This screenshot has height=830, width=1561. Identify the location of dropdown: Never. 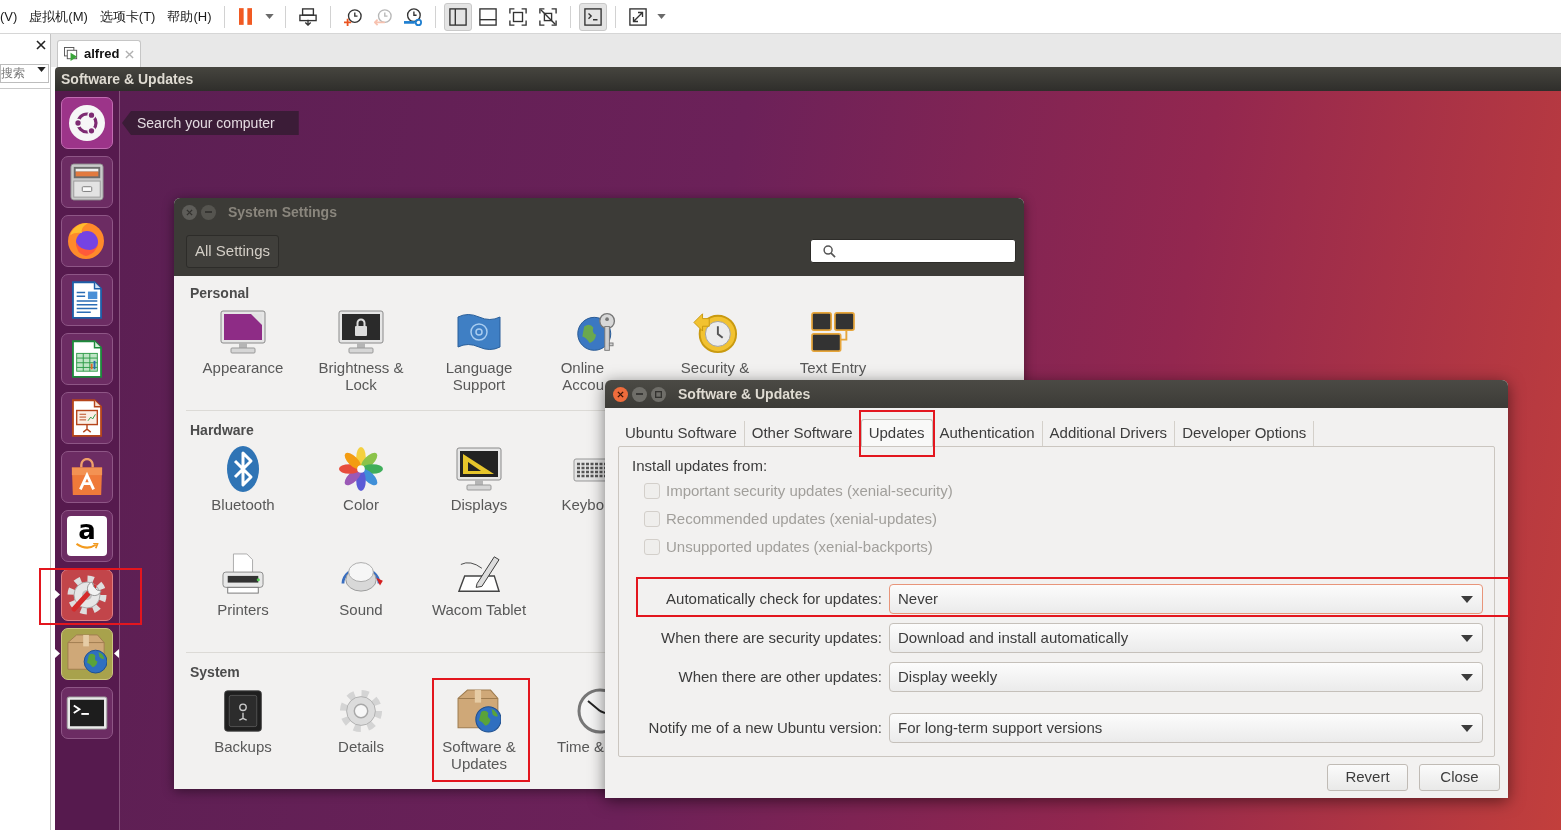
(1186, 599).